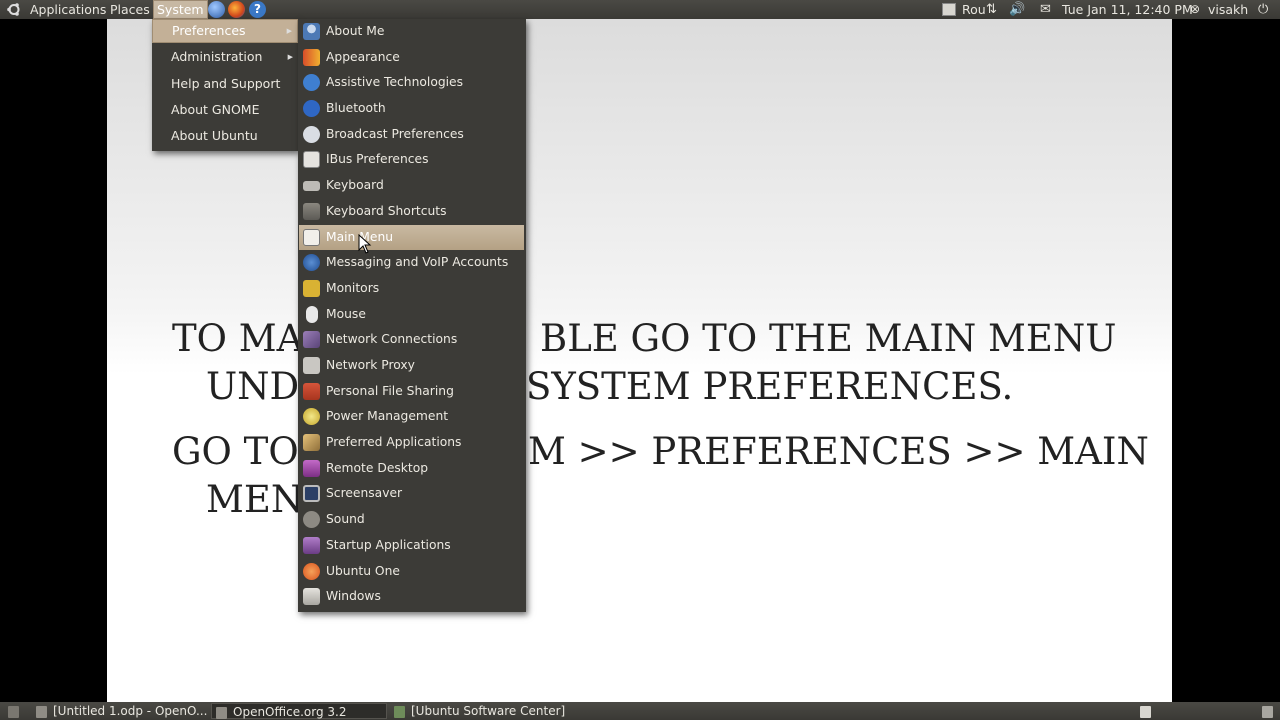 Image resolution: width=1280 pixels, height=720 pixels. Describe the element at coordinates (411, 571) in the screenshot. I see `pref-item-ubuntu-one: Ubuntu One` at that location.